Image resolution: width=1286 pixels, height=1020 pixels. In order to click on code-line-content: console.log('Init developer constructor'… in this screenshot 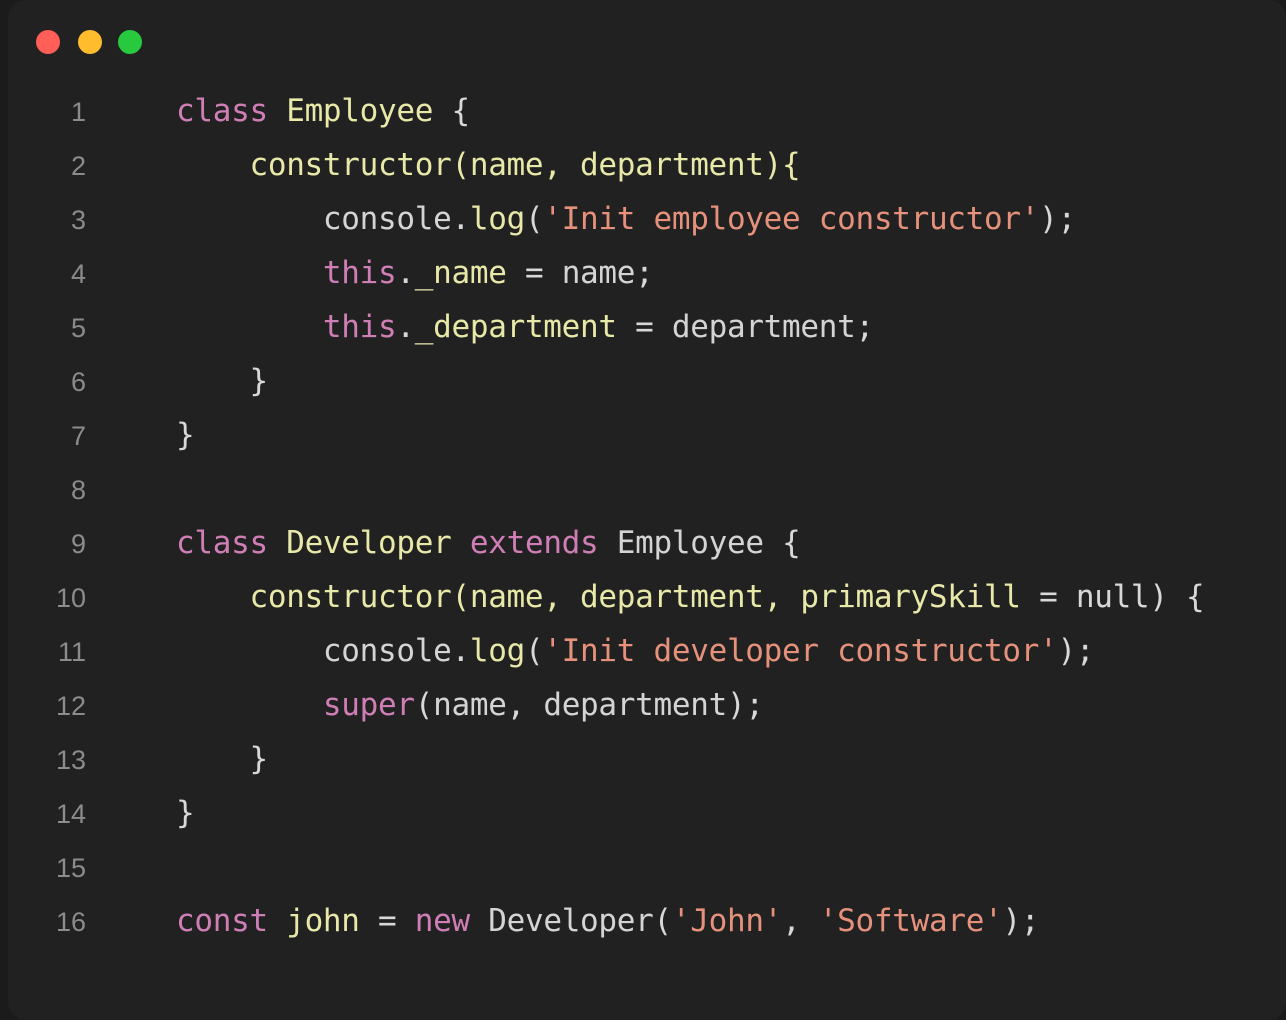, I will do `click(686, 651)`.